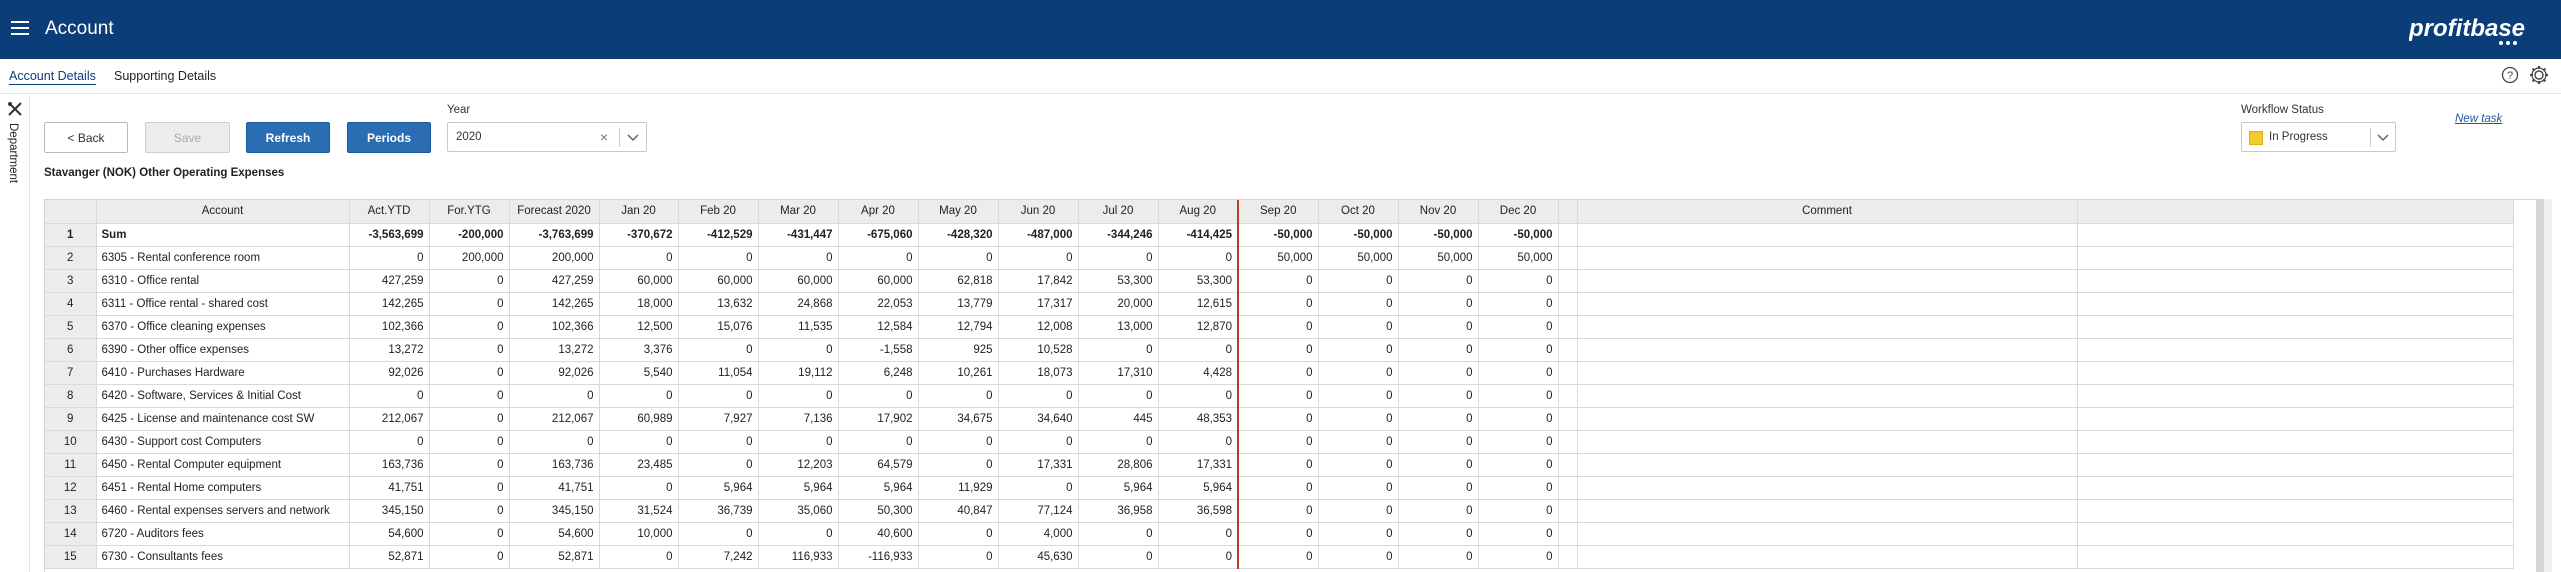  What do you see at coordinates (1118, 304) in the screenshot?
I see `value-cell: 20,000` at bounding box center [1118, 304].